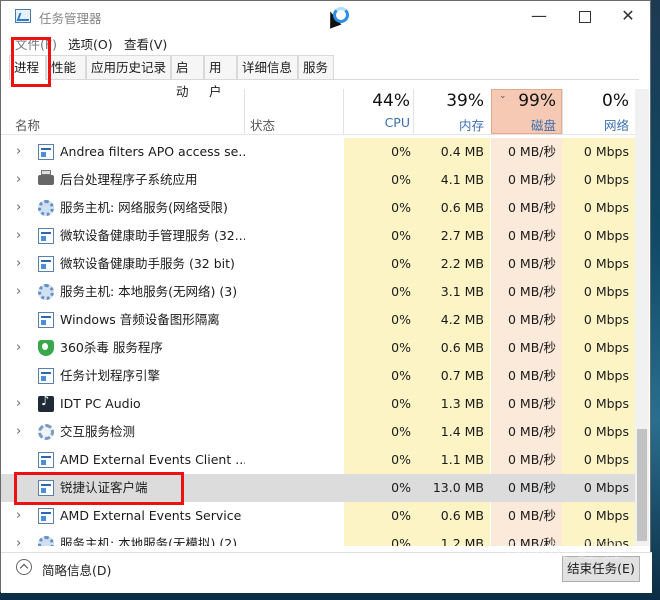 This screenshot has width=660, height=600. Describe the element at coordinates (90, 43) in the screenshot. I see `menu-options: 选项(O)` at that location.